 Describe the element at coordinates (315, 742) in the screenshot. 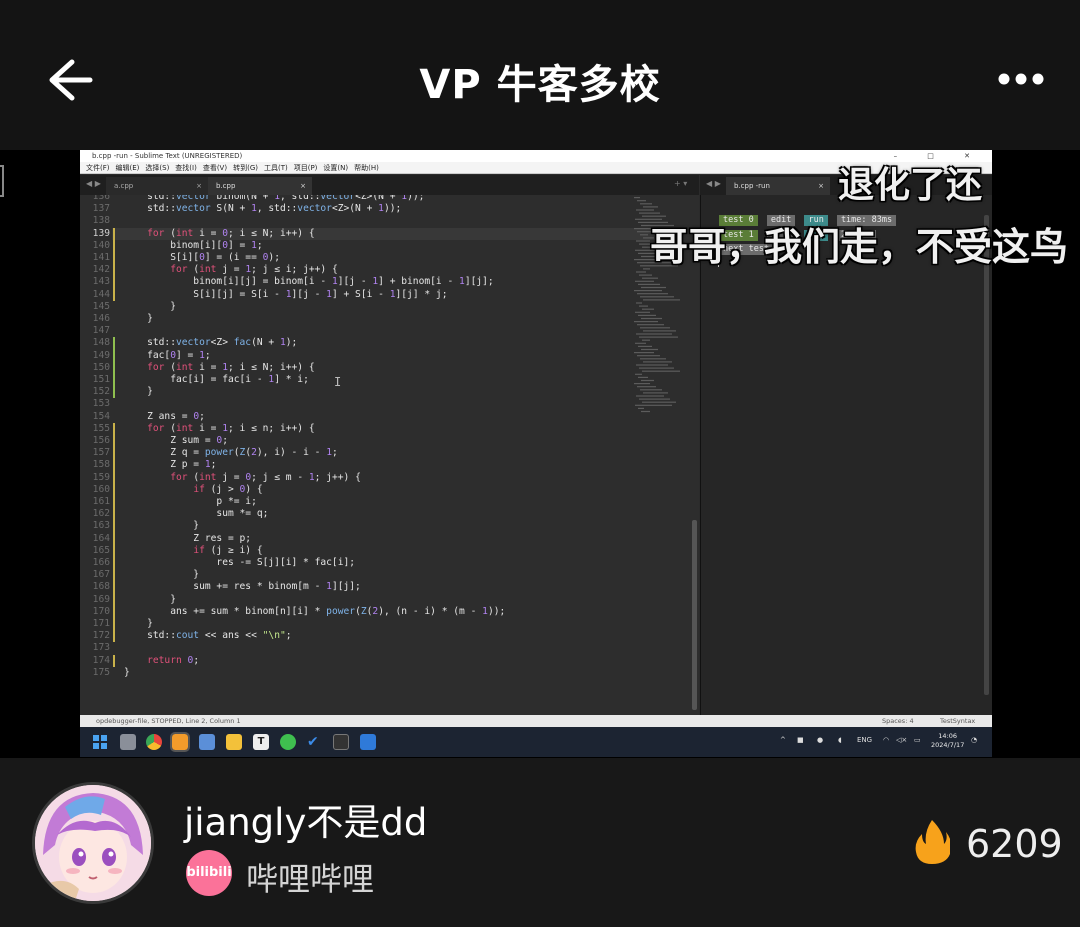

I see `todo-check-icon: ✔` at that location.